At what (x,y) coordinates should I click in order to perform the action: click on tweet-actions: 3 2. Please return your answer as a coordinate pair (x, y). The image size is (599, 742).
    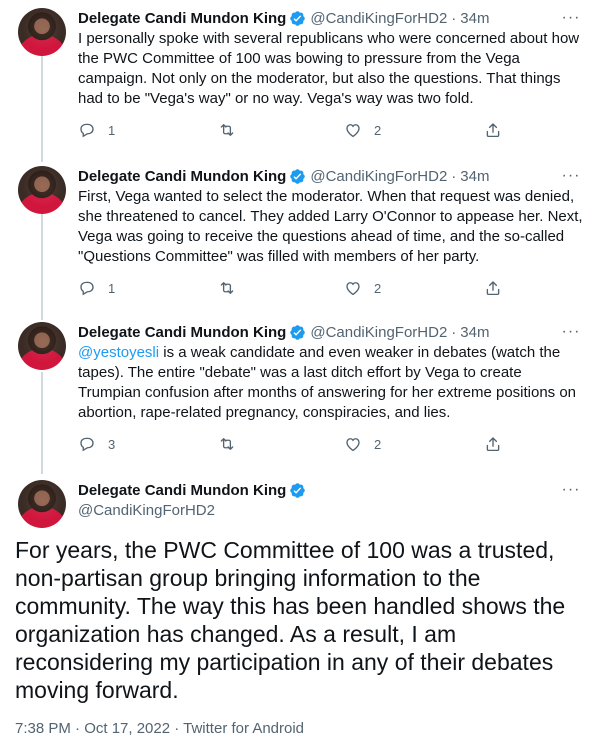
    Looking at the image, I should click on (293, 444).